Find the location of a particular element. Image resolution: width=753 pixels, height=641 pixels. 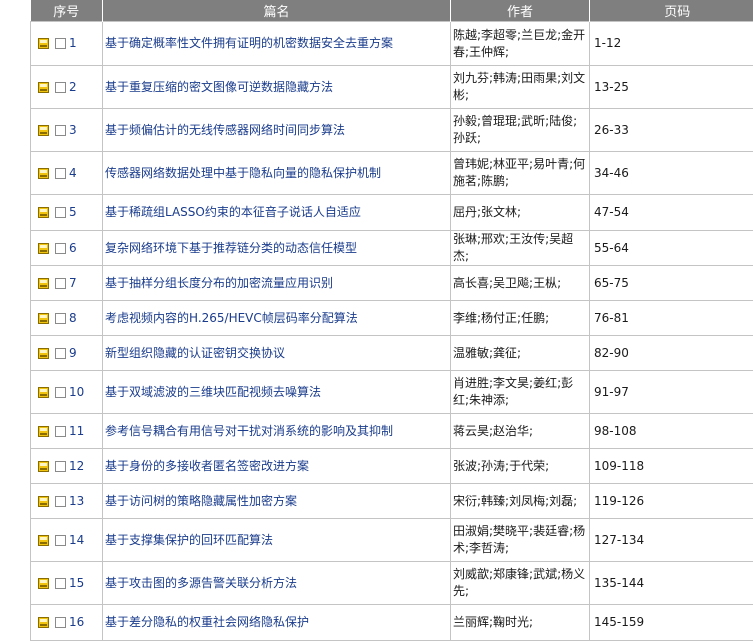

header-index: 序号 is located at coordinates (67, 11).